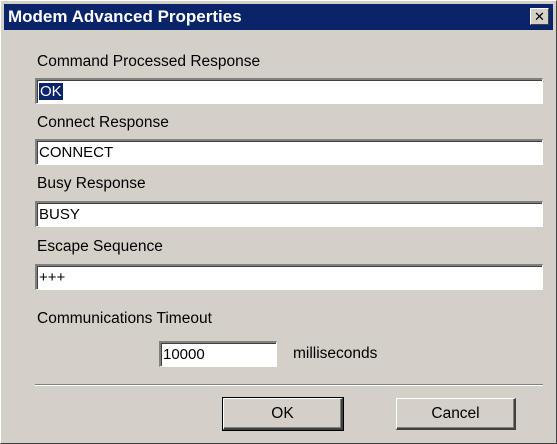 This screenshot has height=444, width=557. I want to click on command-processed-response-value: OK, so click(51, 91).